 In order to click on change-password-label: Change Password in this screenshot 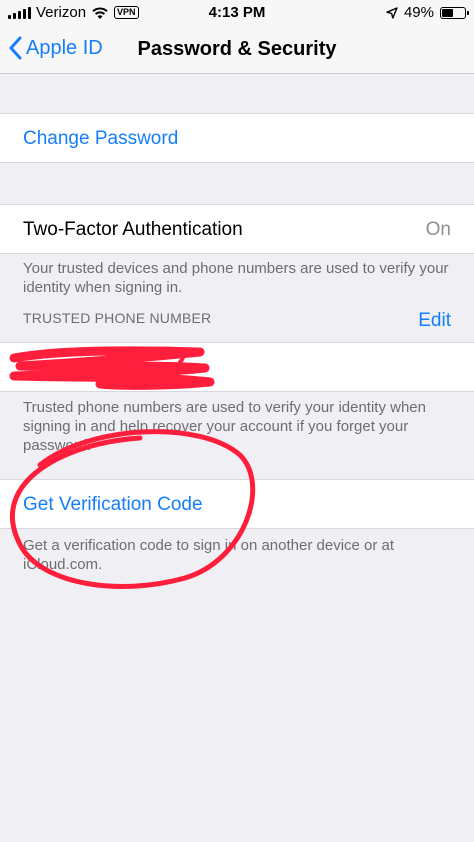, I will do `click(101, 138)`.